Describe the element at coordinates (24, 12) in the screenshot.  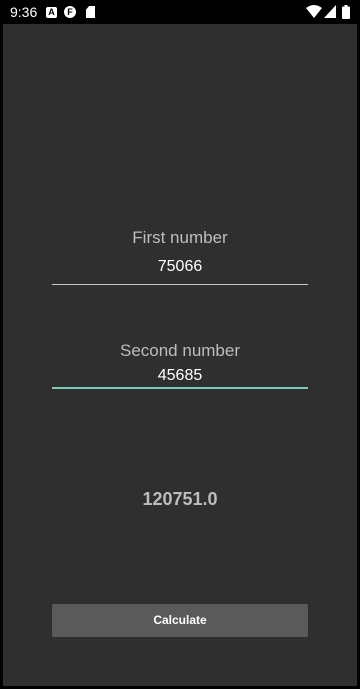
I see `status-time: 9:36` at that location.